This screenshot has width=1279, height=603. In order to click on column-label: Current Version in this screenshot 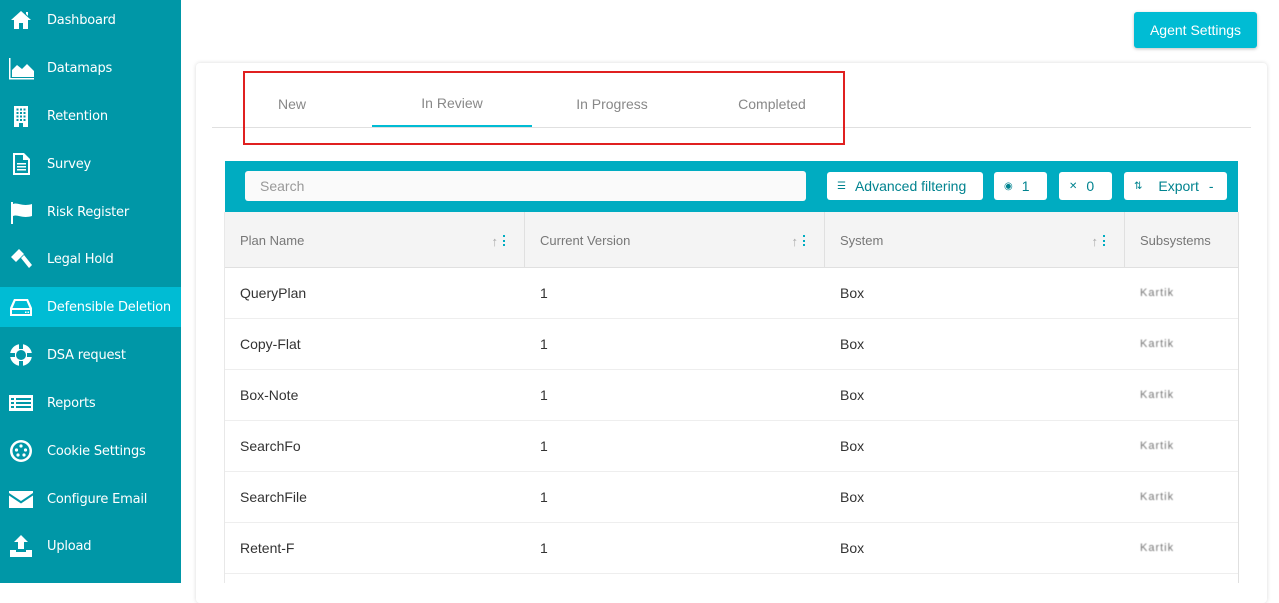, I will do `click(585, 240)`.